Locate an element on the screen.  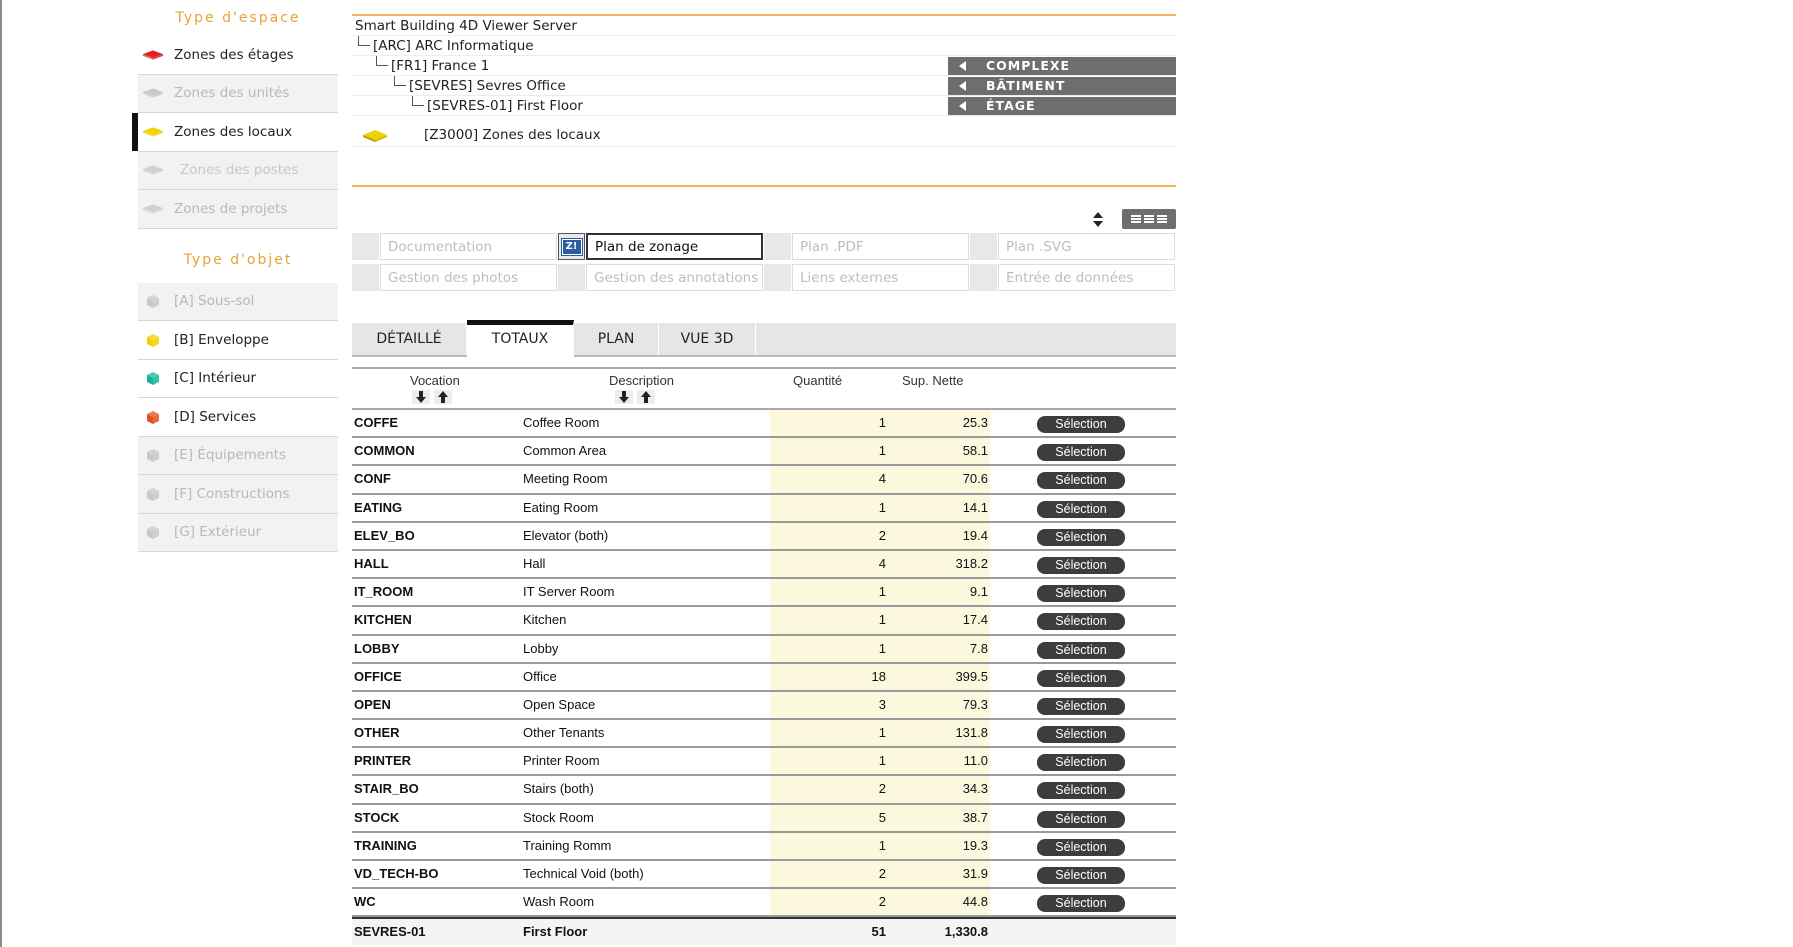
table-row: CONF Meeting Room 4 70.6 Sélection is located at coordinates (764, 480).